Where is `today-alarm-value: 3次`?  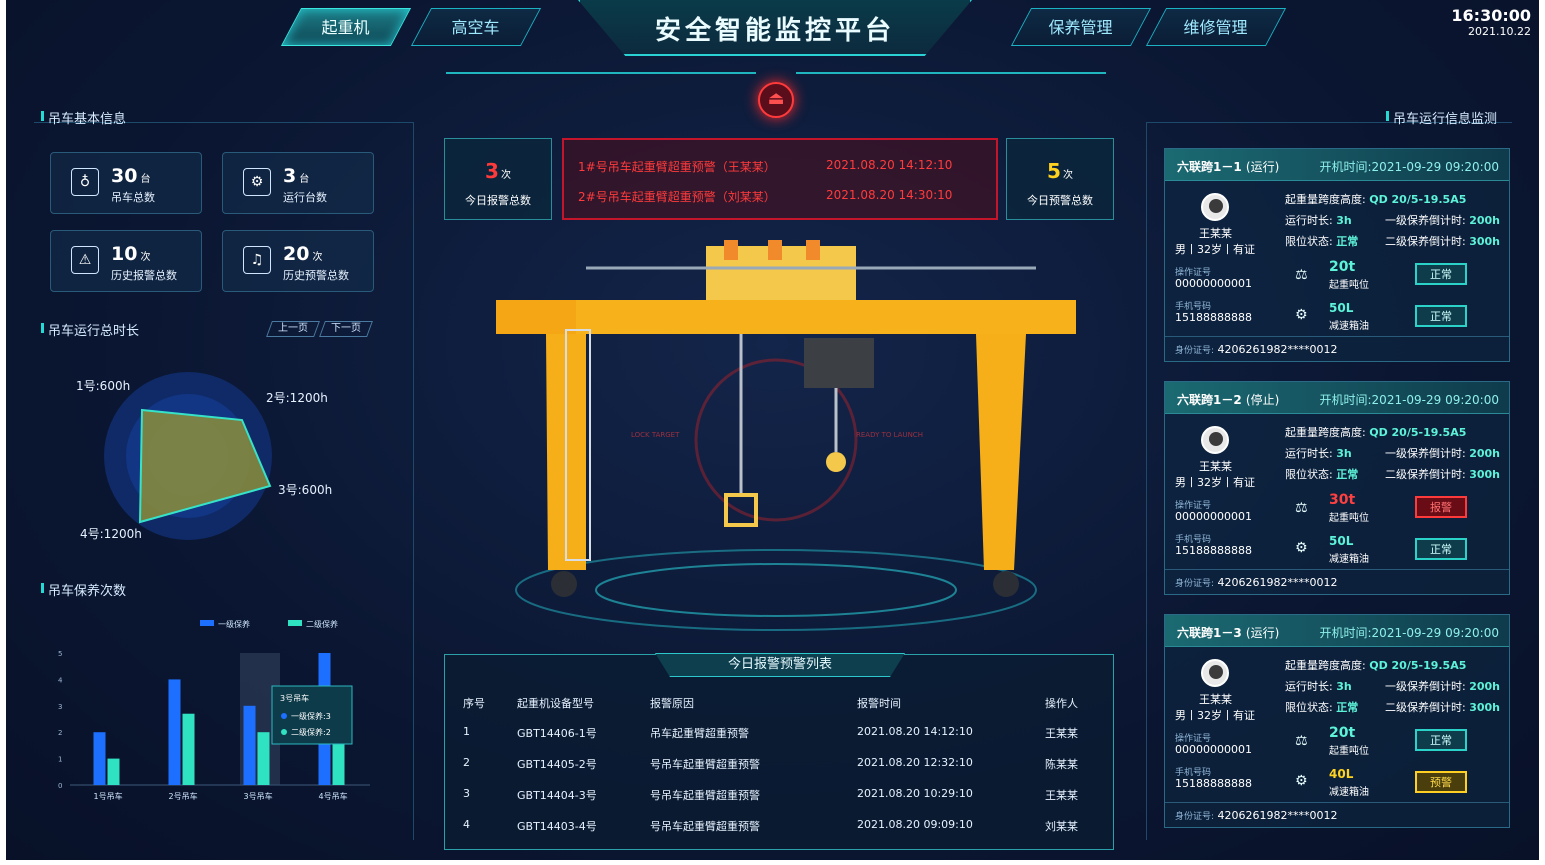 today-alarm-value: 3次 is located at coordinates (498, 171).